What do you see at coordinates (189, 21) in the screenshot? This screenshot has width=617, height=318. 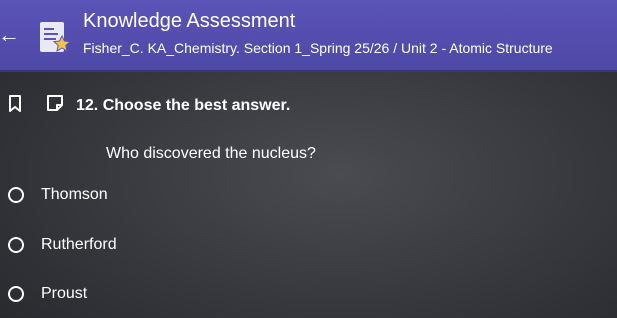 I see `header-title: Knowledge Assessment` at bounding box center [189, 21].